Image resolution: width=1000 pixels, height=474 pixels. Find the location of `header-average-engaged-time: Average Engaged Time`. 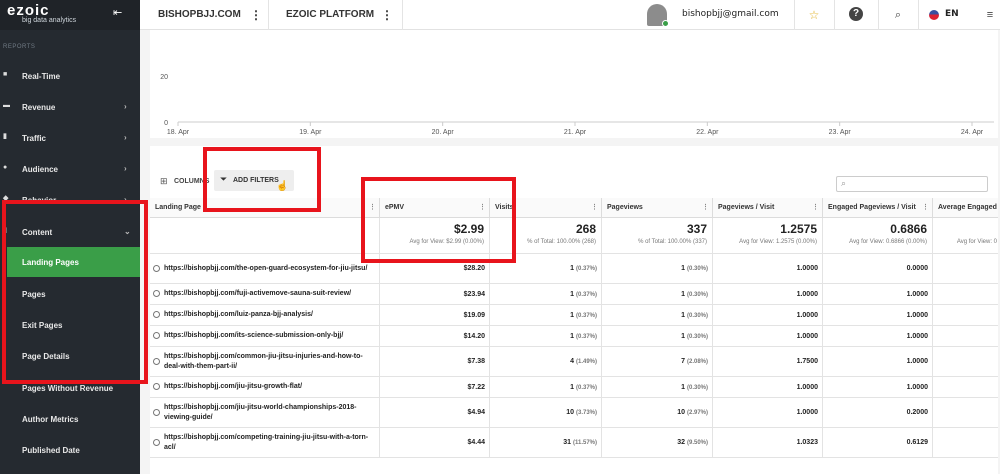

header-average-engaged-time: Average Engaged Time is located at coordinates (965, 208).